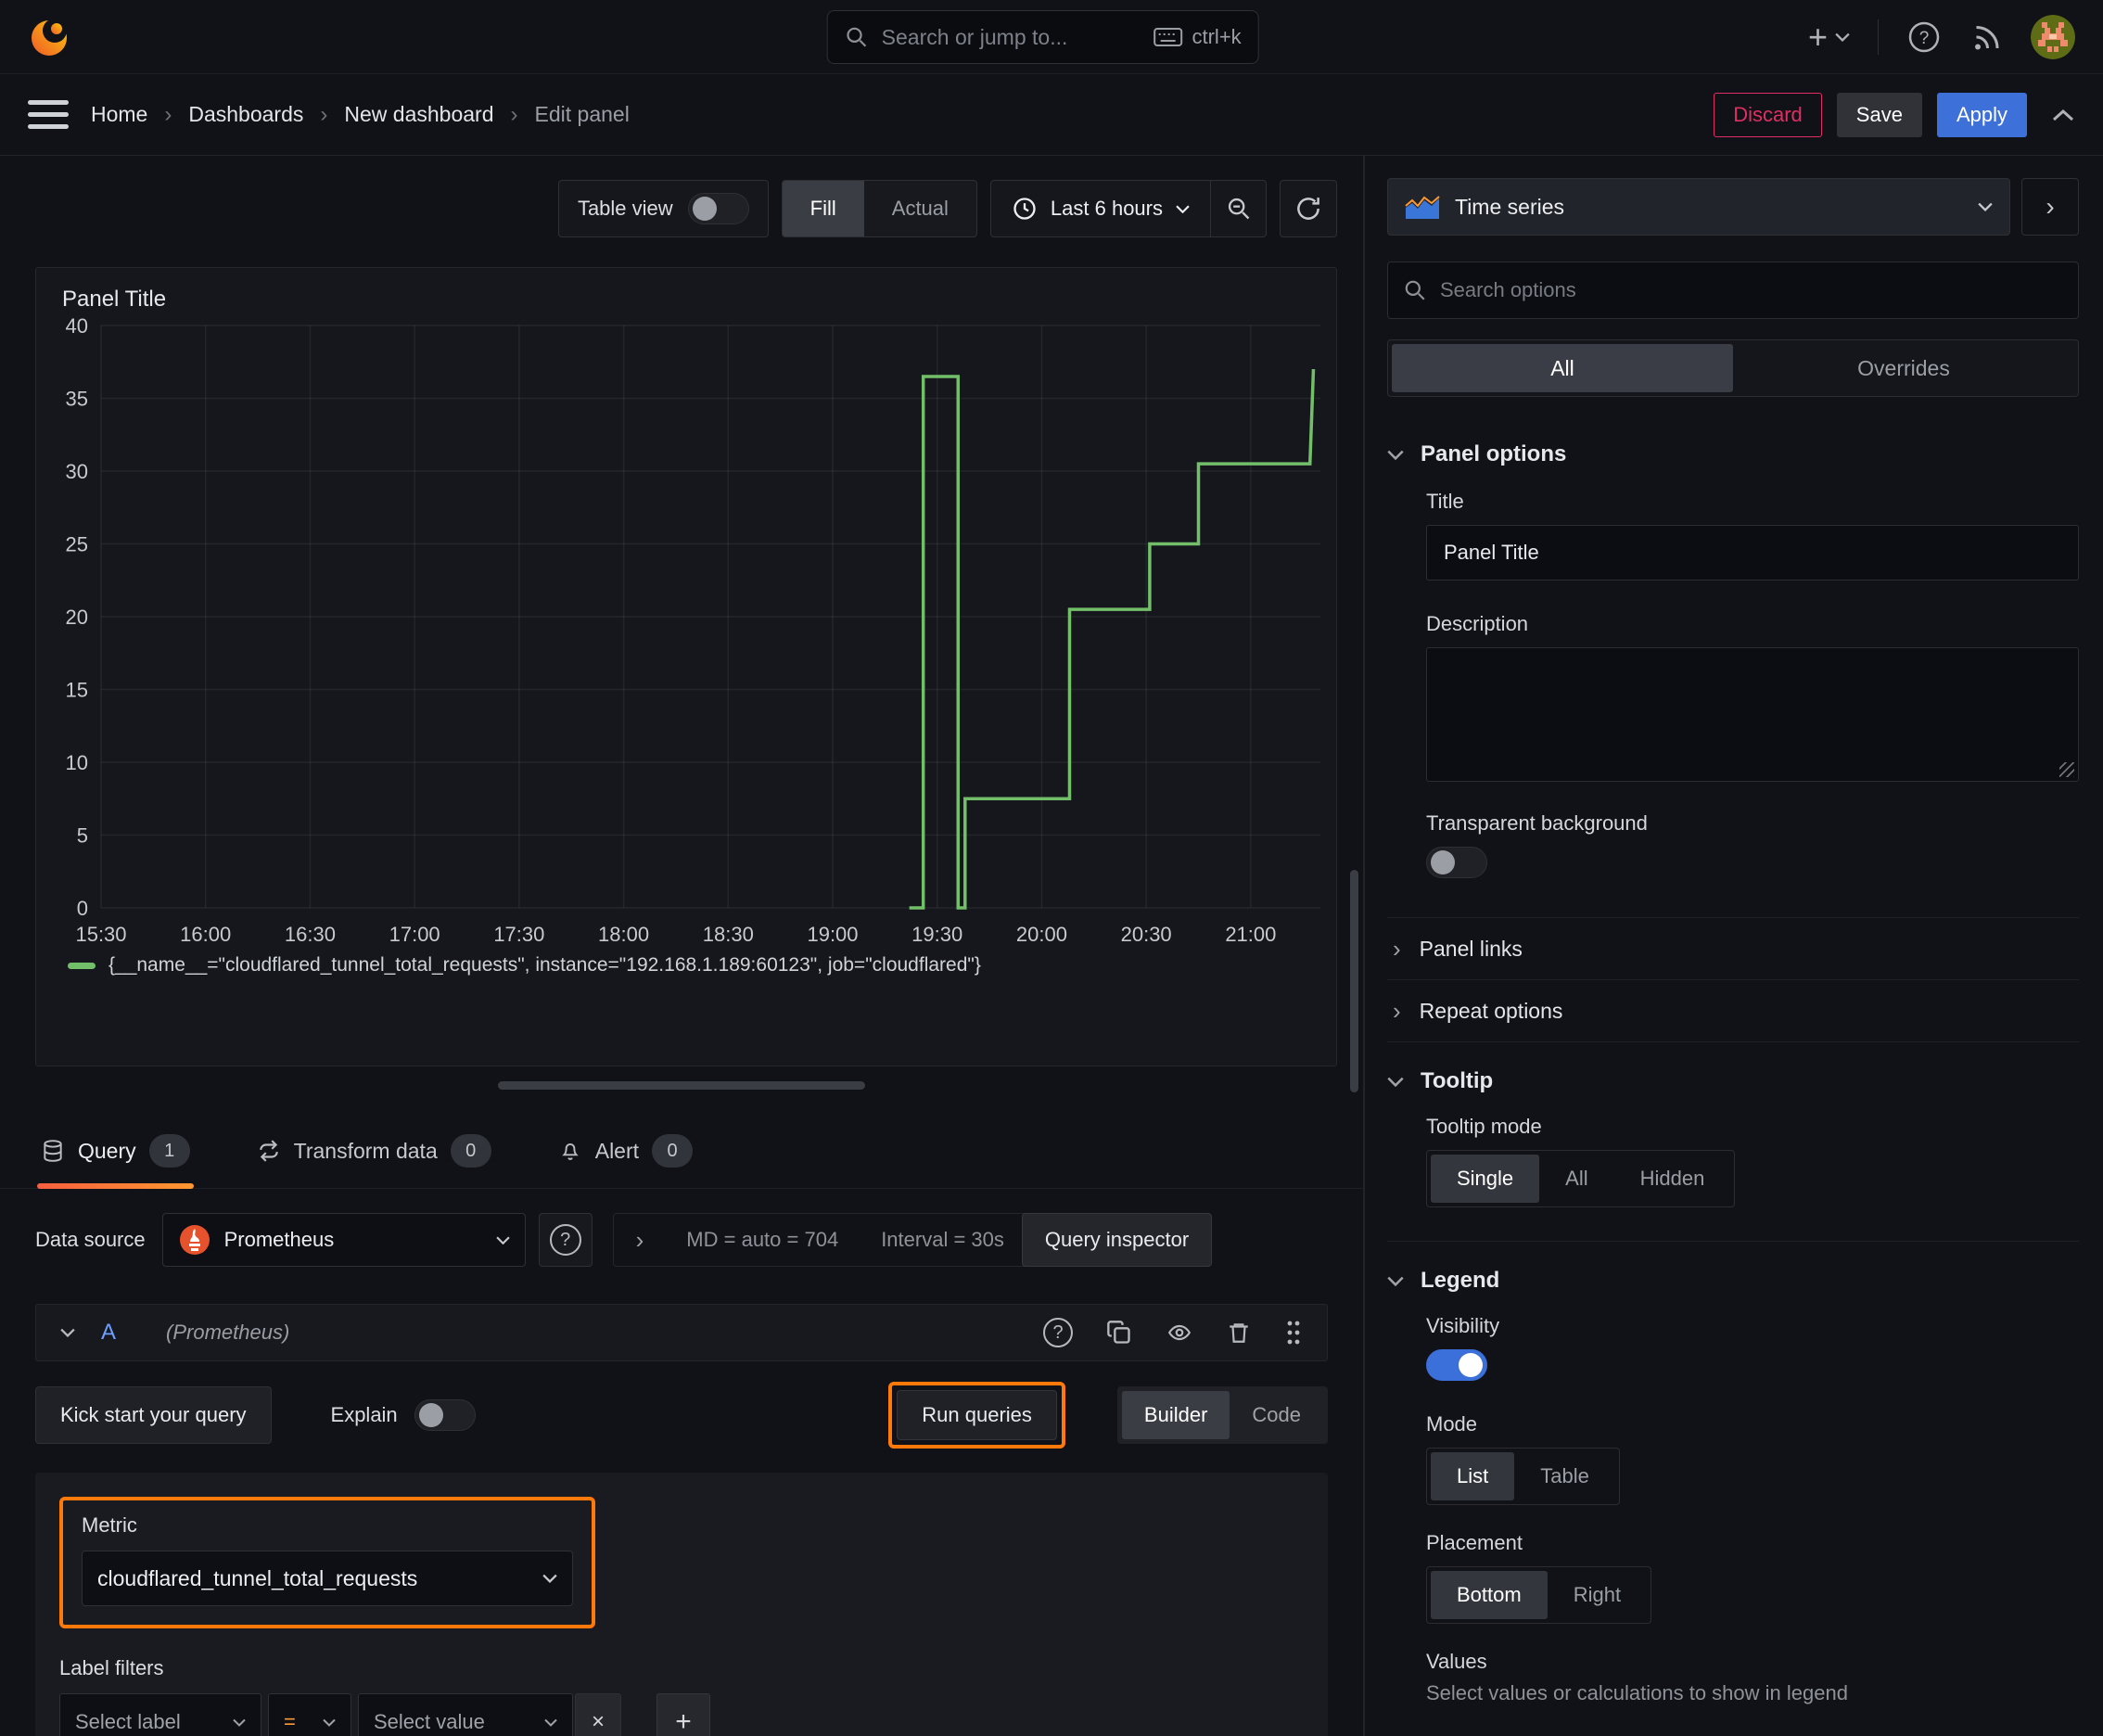 This screenshot has height=1736, width=2103. What do you see at coordinates (977, 1415) in the screenshot?
I see `run-queries-button: Run queries` at bounding box center [977, 1415].